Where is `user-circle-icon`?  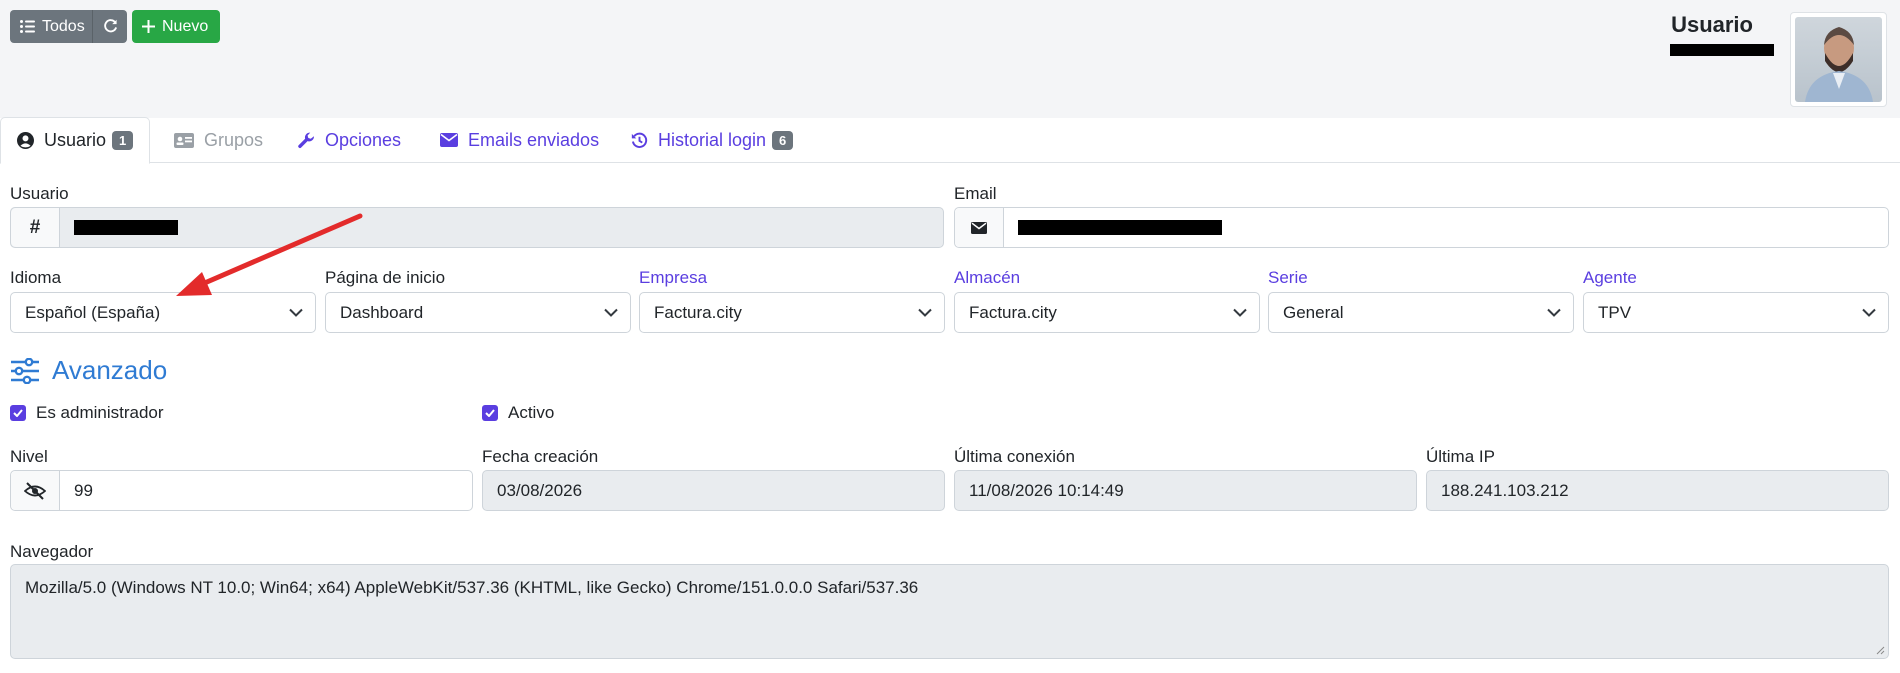
user-circle-icon is located at coordinates (25, 140).